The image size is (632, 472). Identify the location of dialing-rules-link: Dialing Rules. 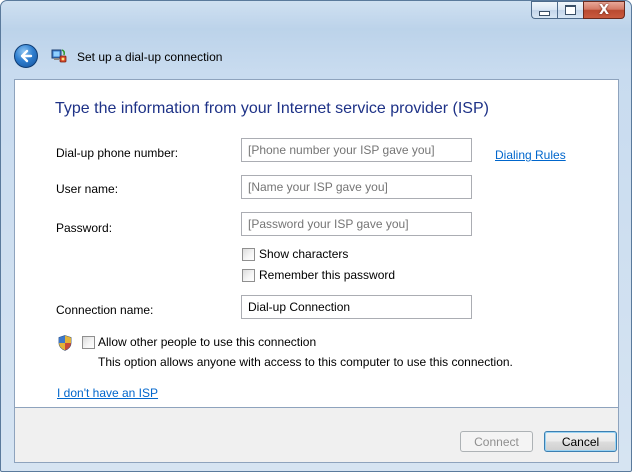
(530, 155).